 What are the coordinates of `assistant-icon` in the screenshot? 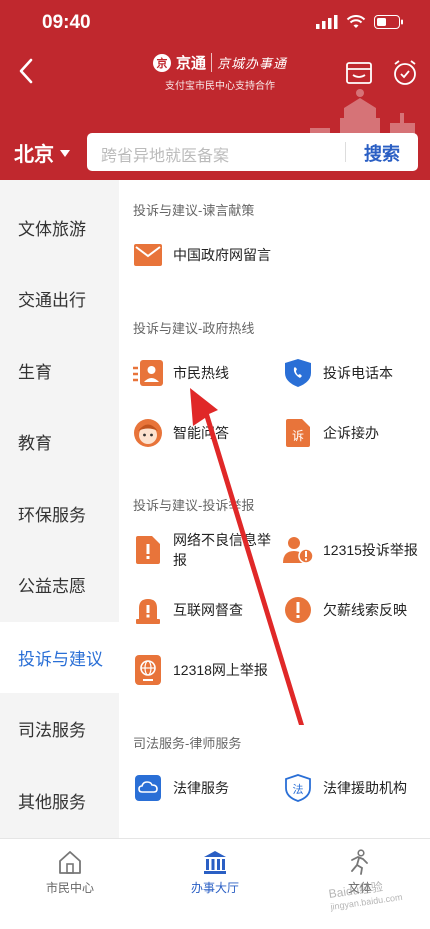 It's located at (148, 433).